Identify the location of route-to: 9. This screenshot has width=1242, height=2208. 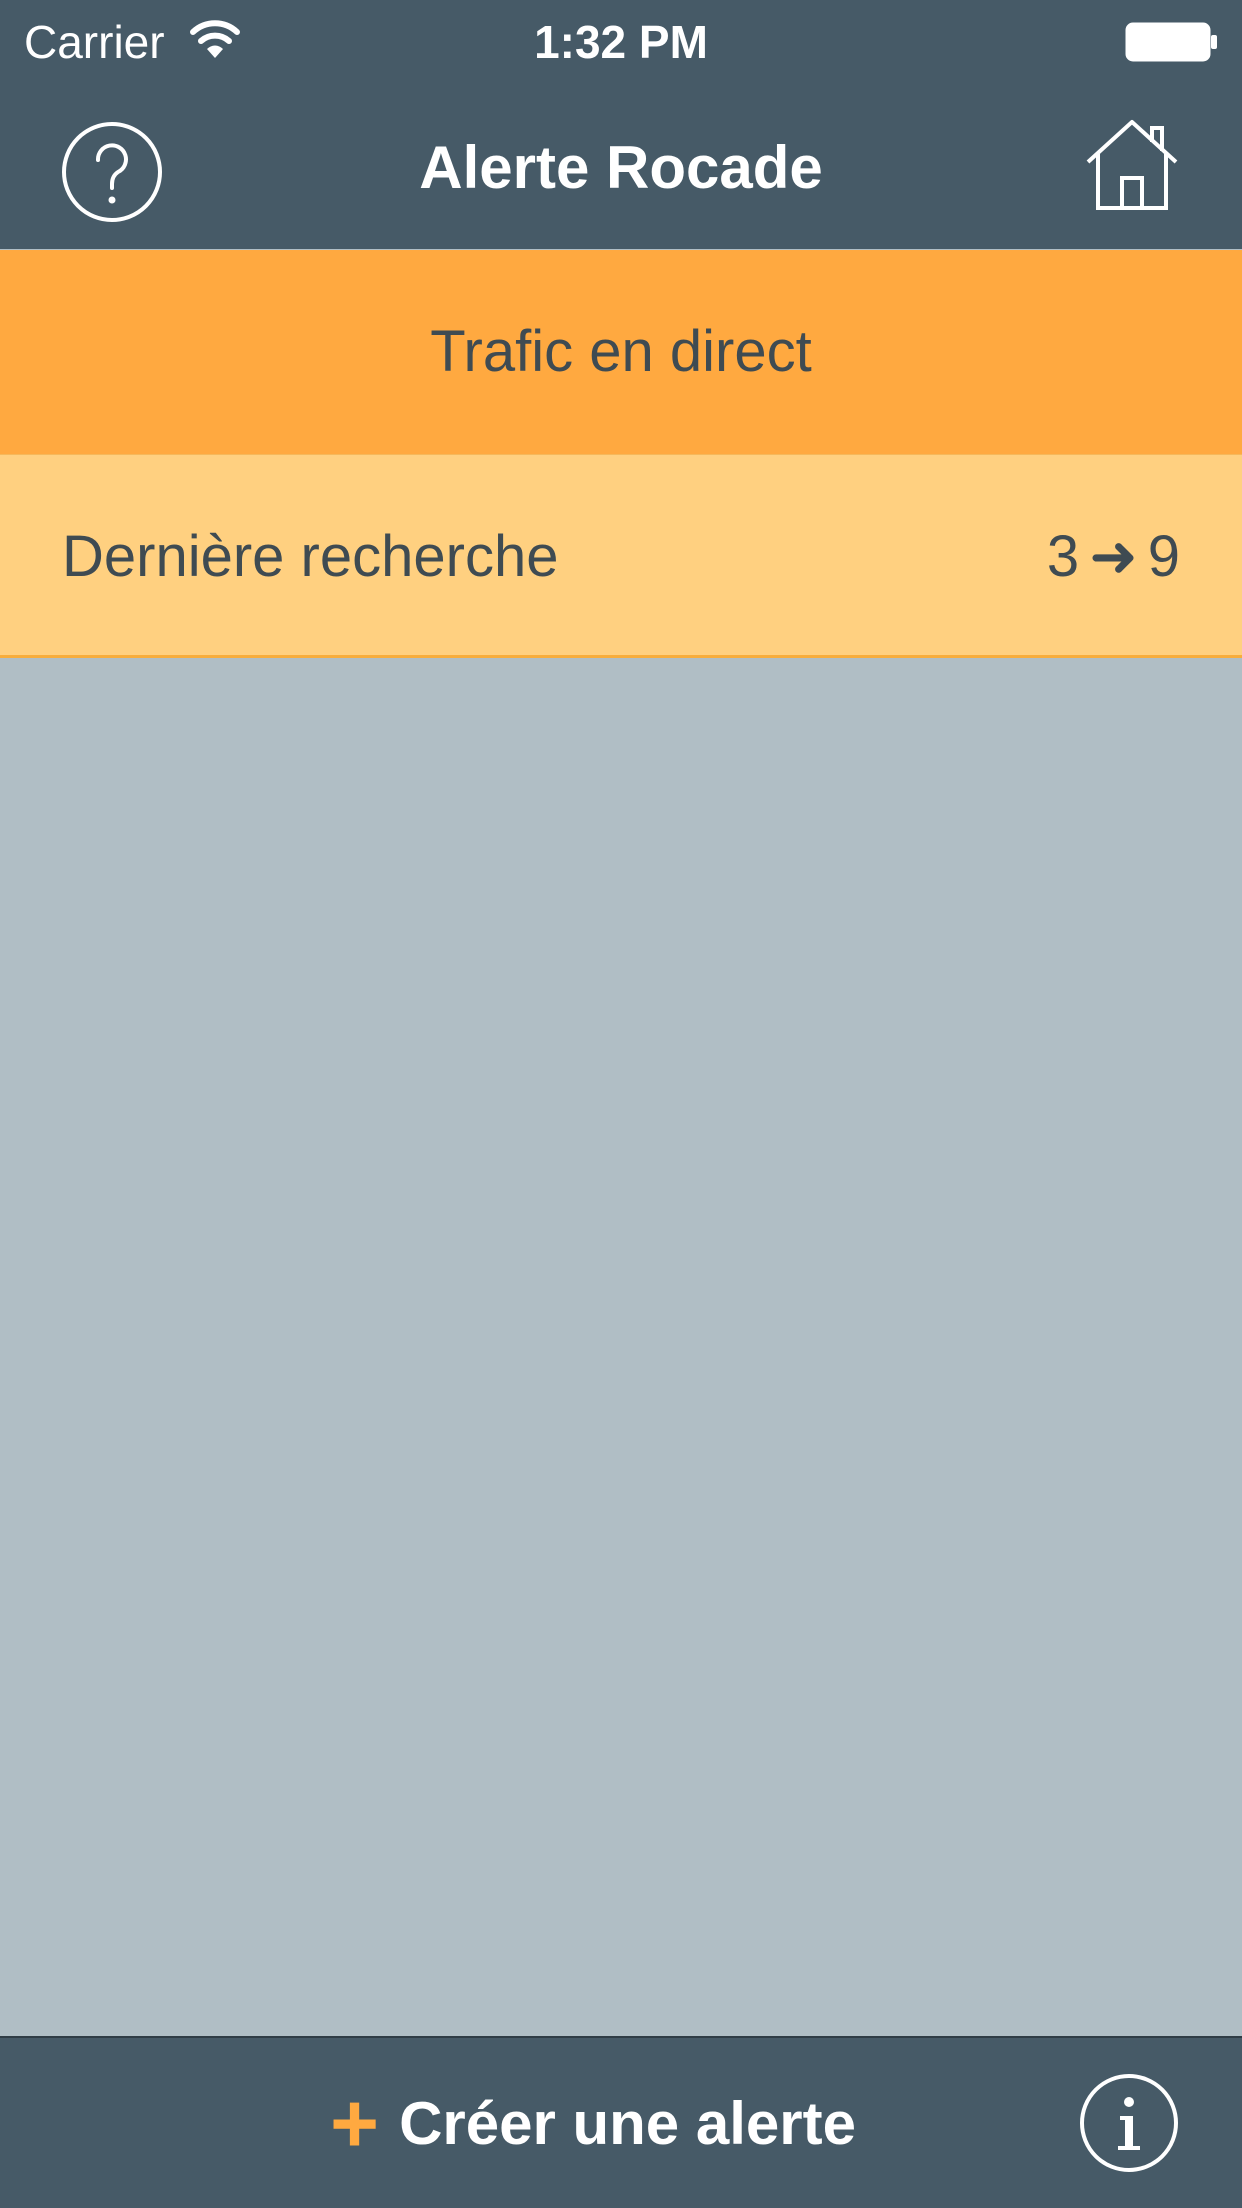
(1163, 556).